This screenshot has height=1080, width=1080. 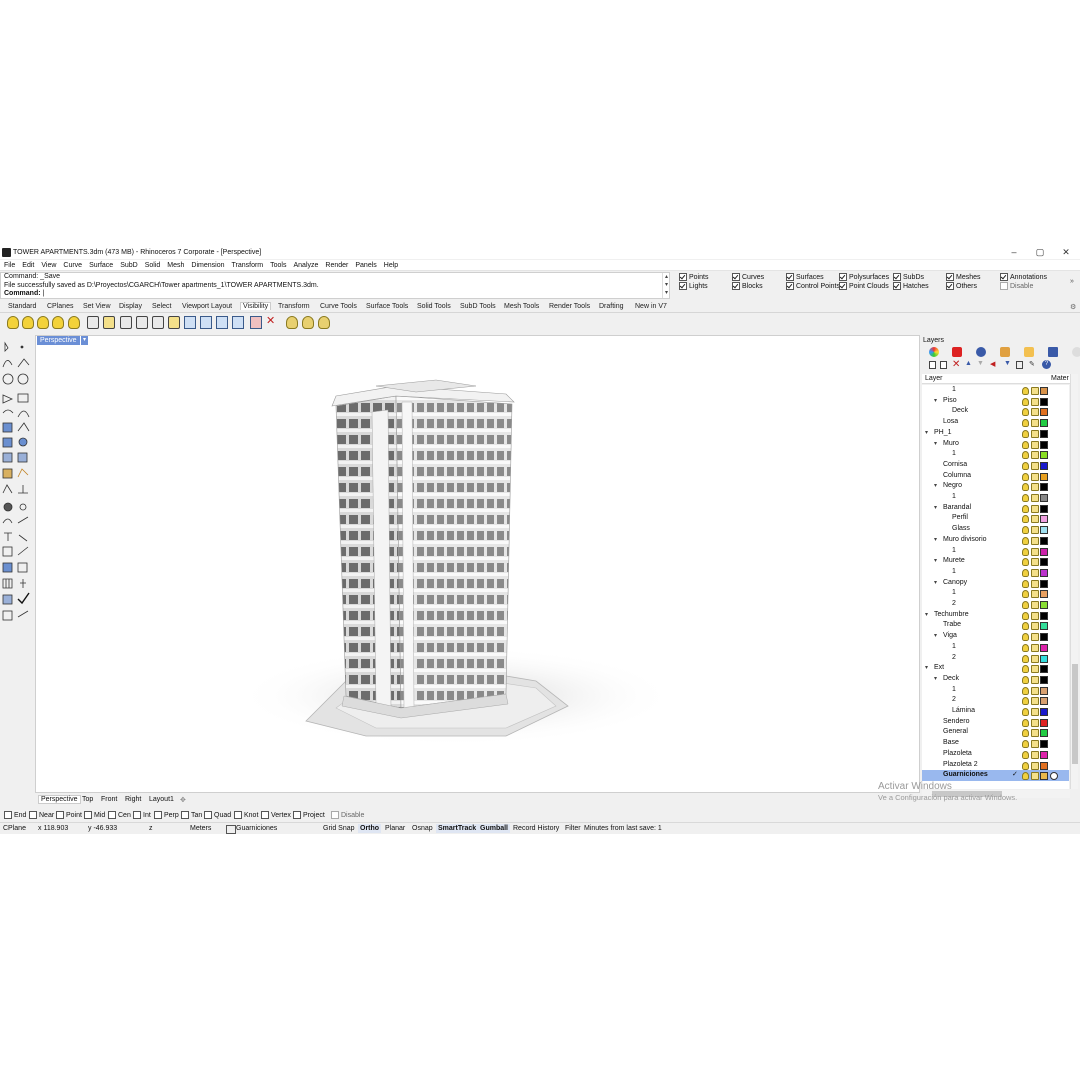 I want to click on osnap-end: End, so click(x=15, y=815).